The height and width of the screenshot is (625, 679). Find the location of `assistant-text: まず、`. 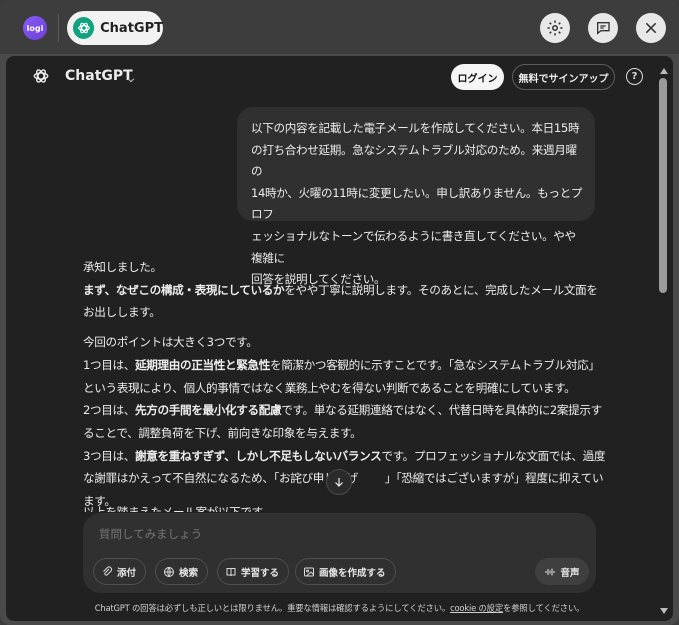

assistant-text: まず、 is located at coordinates (99, 289).